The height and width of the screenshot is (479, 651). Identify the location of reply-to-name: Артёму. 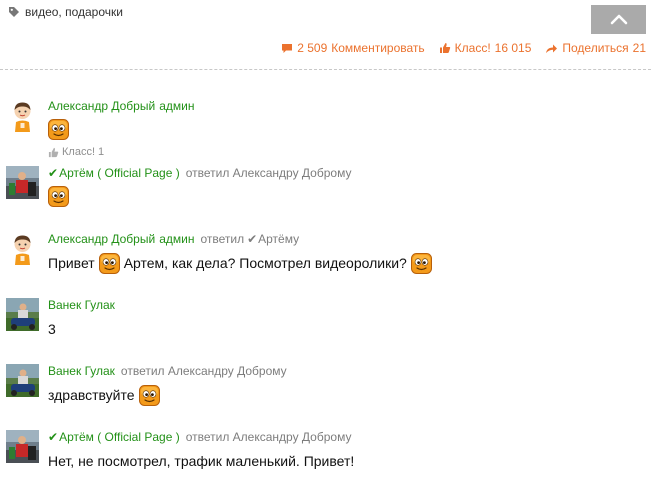
(279, 239).